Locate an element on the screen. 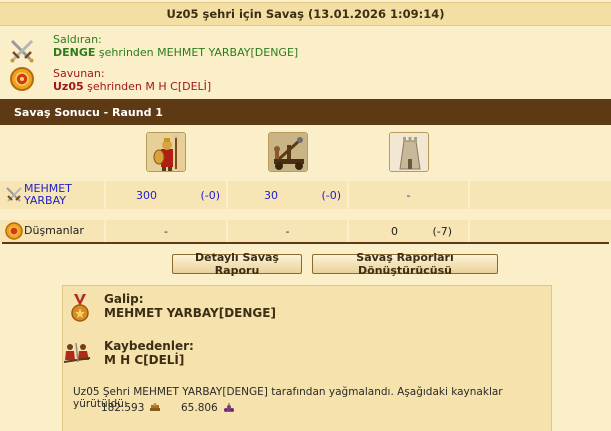  detailed-report-button: Detaylı Savaş Raporu is located at coordinates (237, 264).